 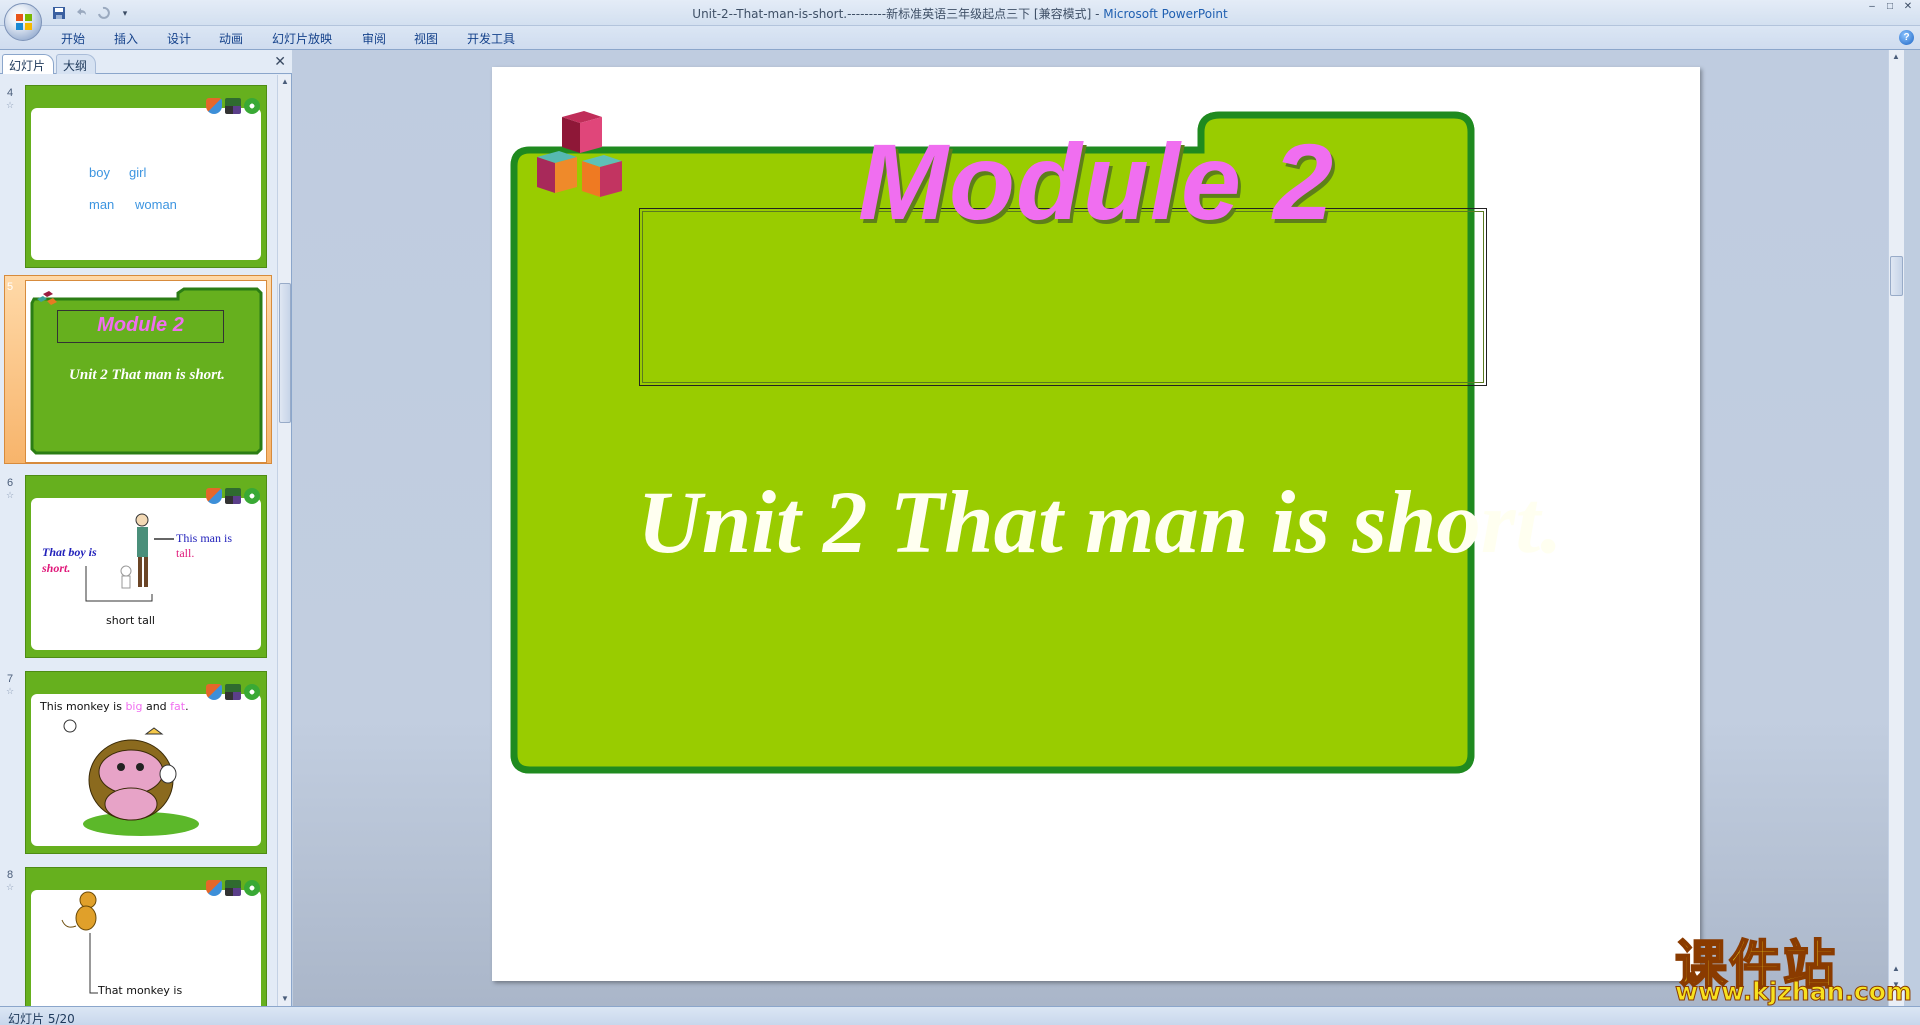 What do you see at coordinates (126, 38) in the screenshot?
I see `tab-insert: 插入` at bounding box center [126, 38].